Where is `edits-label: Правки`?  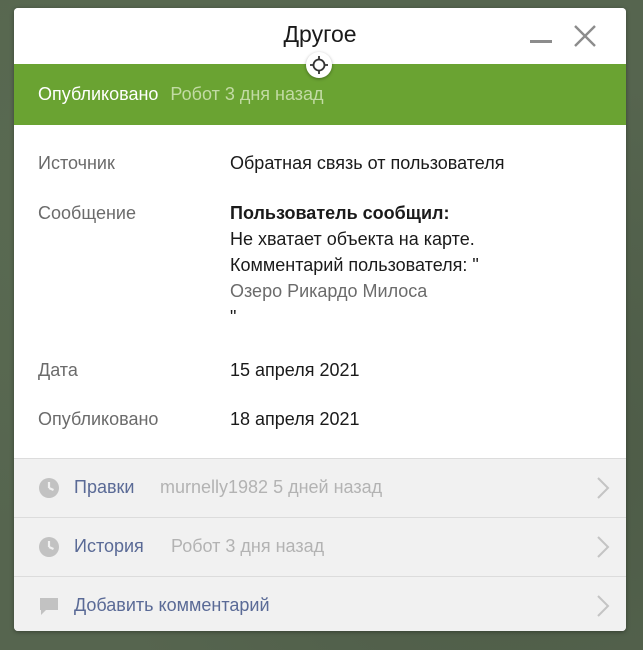 edits-label: Правки is located at coordinates (104, 487).